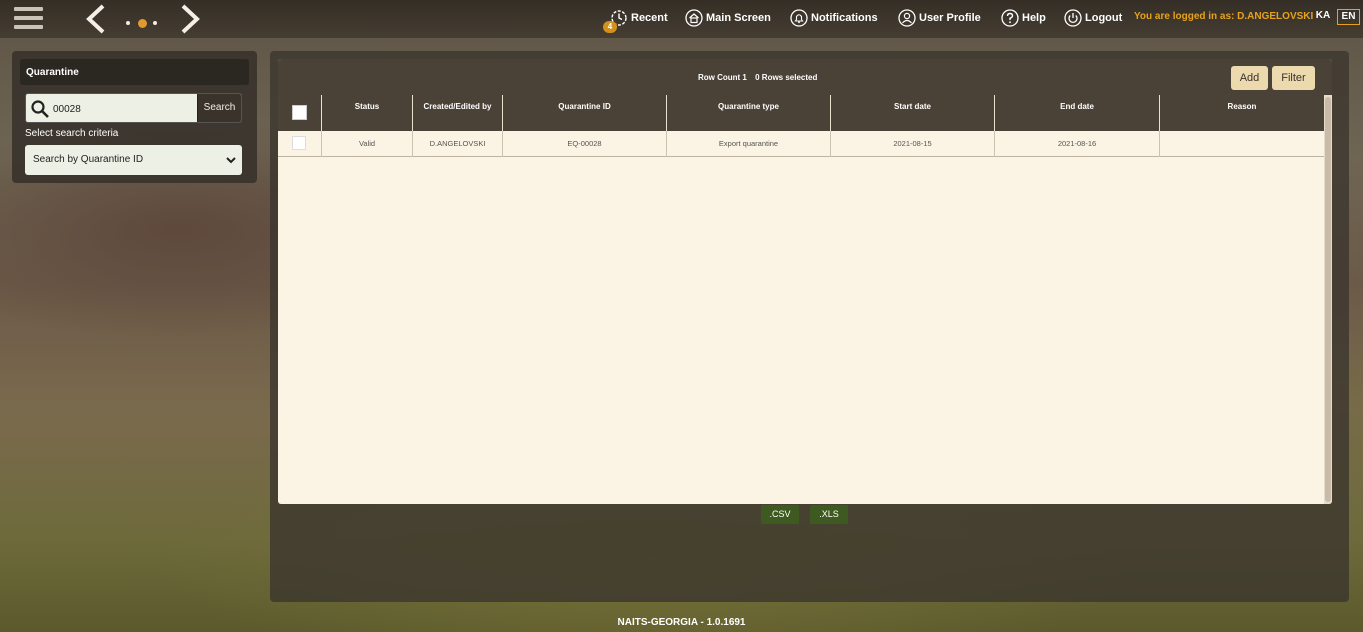  What do you see at coordinates (1249, 78) in the screenshot?
I see `add-button: Add` at bounding box center [1249, 78].